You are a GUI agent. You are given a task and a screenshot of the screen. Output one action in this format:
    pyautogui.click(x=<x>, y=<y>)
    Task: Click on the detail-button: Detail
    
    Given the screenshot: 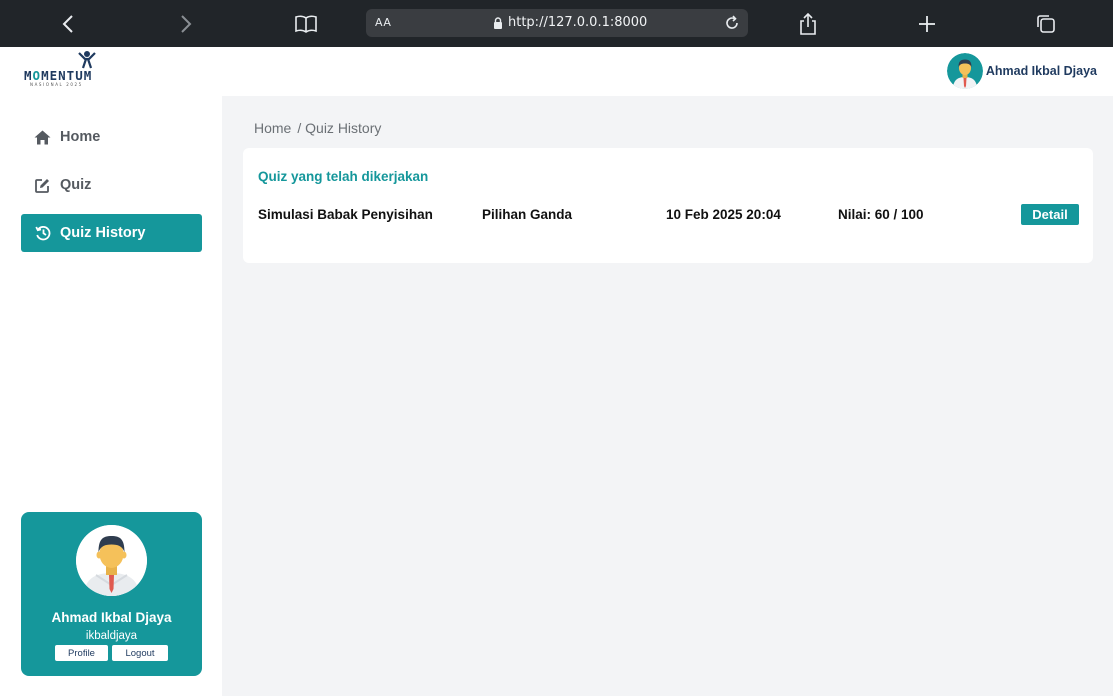 What is the action you would take?
    pyautogui.click(x=1050, y=214)
    